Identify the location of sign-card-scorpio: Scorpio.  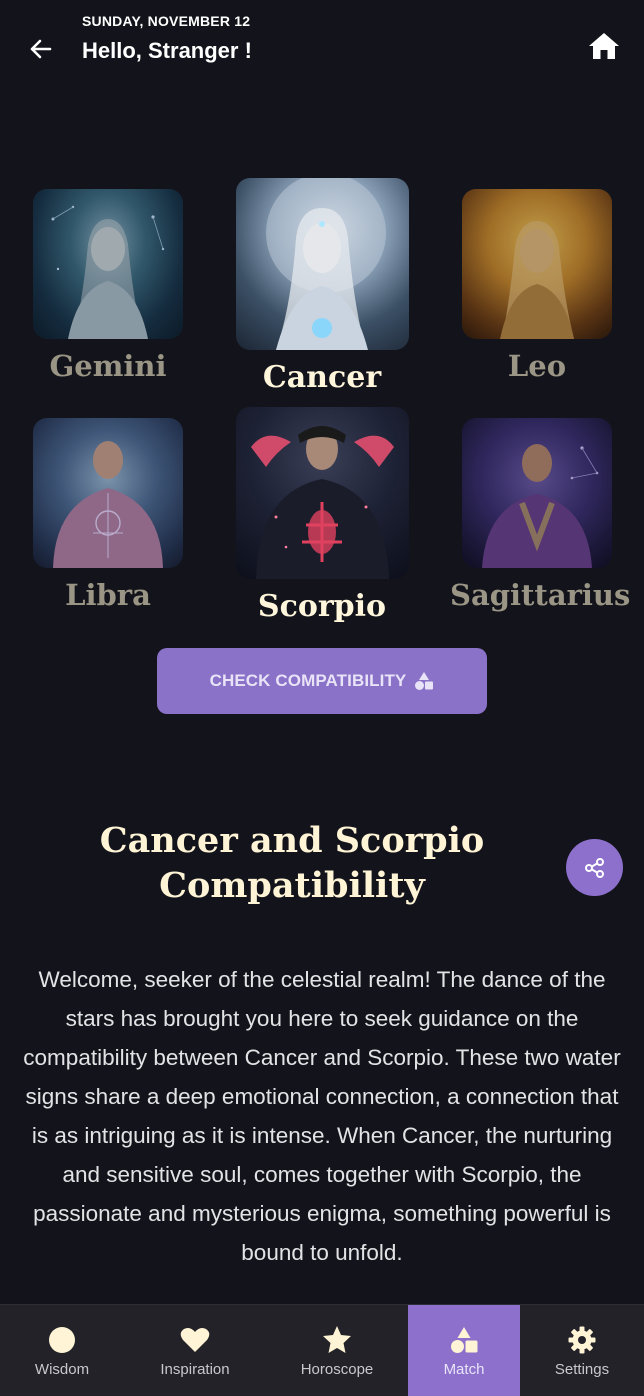
(322, 515).